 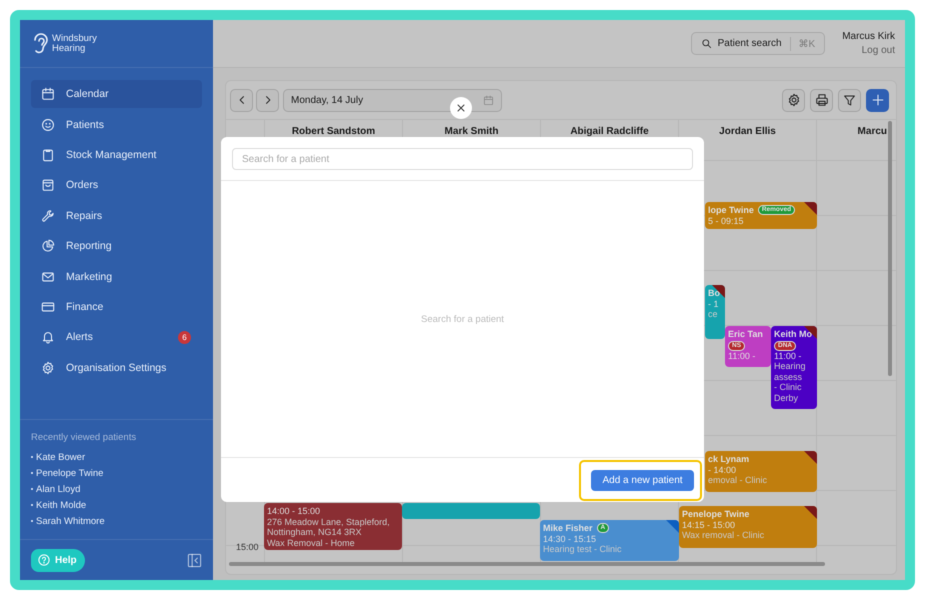 What do you see at coordinates (116, 185) in the screenshot?
I see `nav-item: Orders` at bounding box center [116, 185].